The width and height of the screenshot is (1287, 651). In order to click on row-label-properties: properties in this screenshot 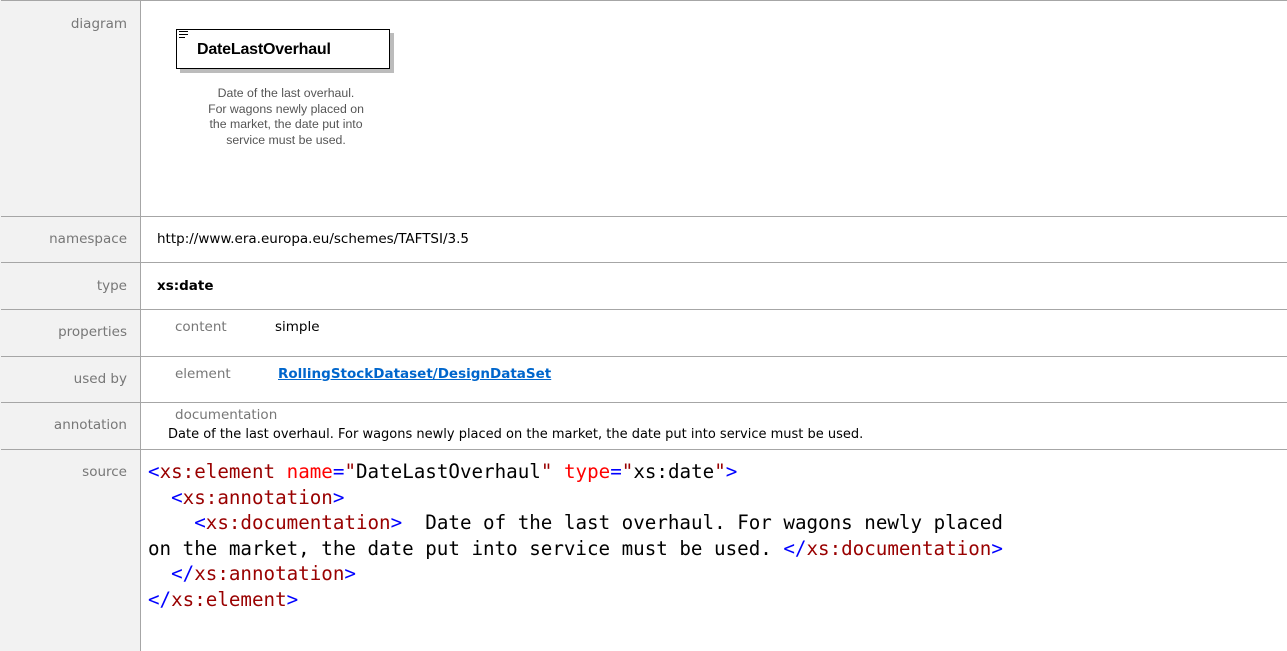, I will do `click(92, 332)`.